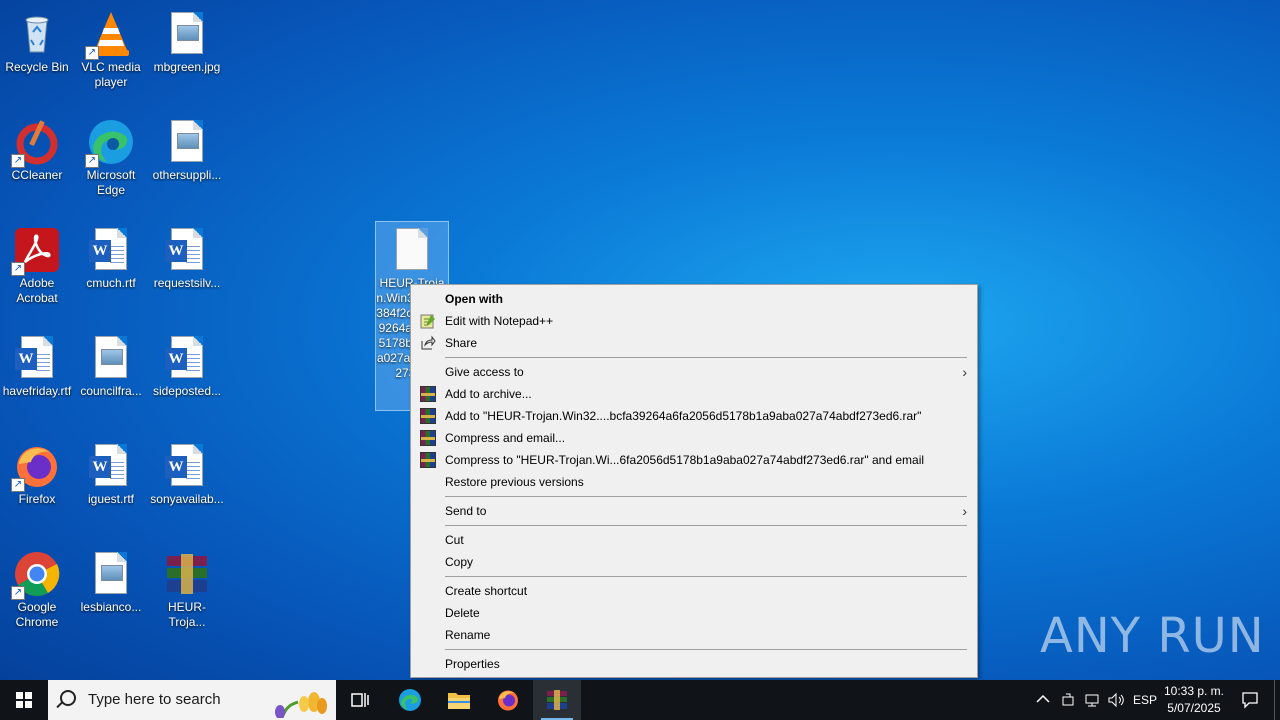 The width and height of the screenshot is (1280, 720). I want to click on windows-logo-icon, so click(24, 700).